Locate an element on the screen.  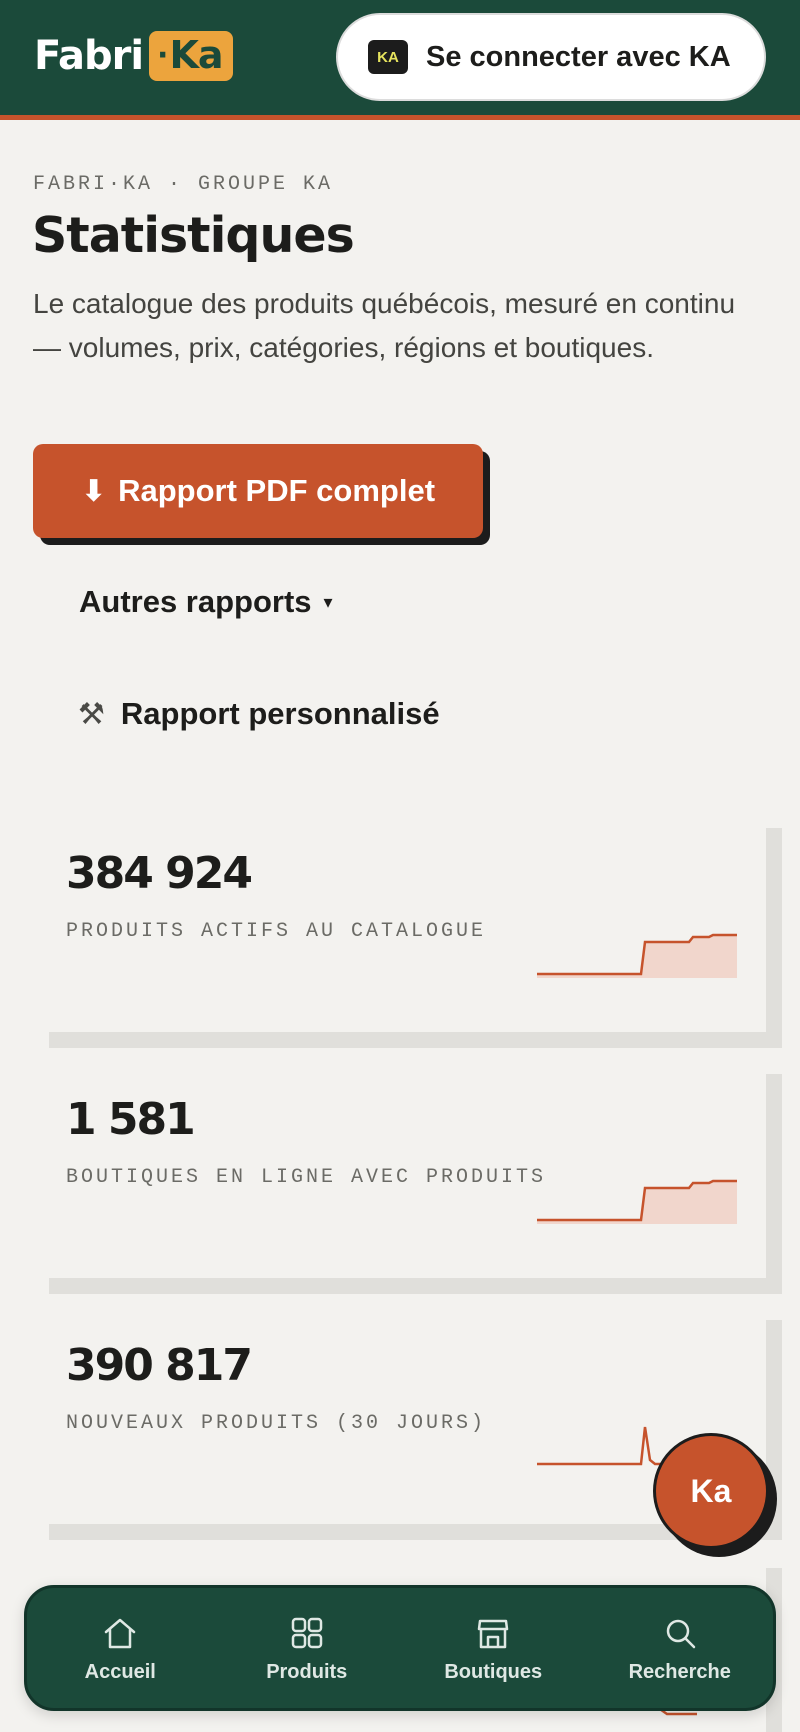
search-icon is located at coordinates (680, 1633).